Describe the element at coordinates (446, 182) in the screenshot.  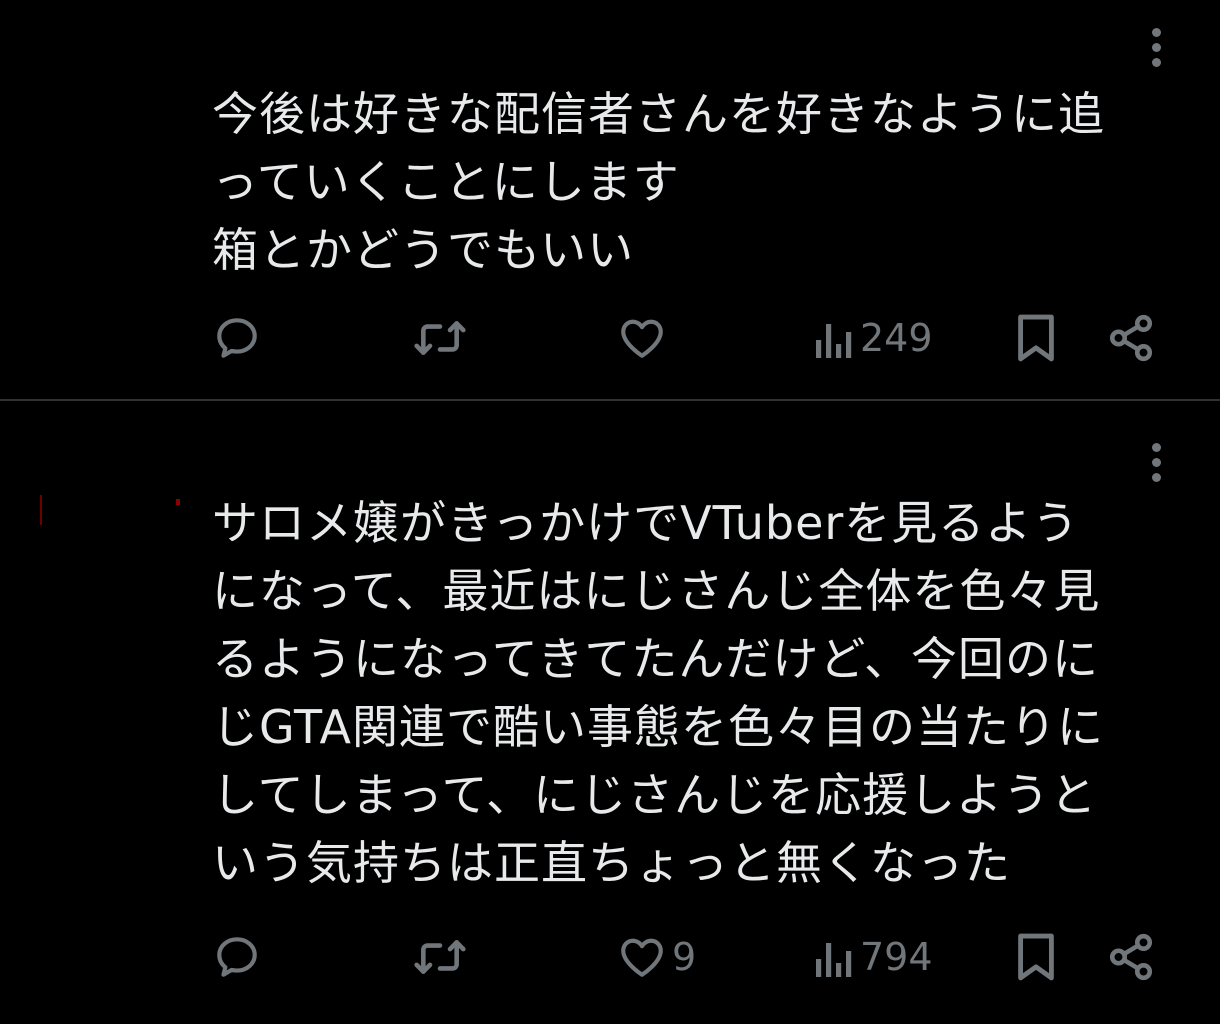
I see `post-text-line: っていくことにします` at that location.